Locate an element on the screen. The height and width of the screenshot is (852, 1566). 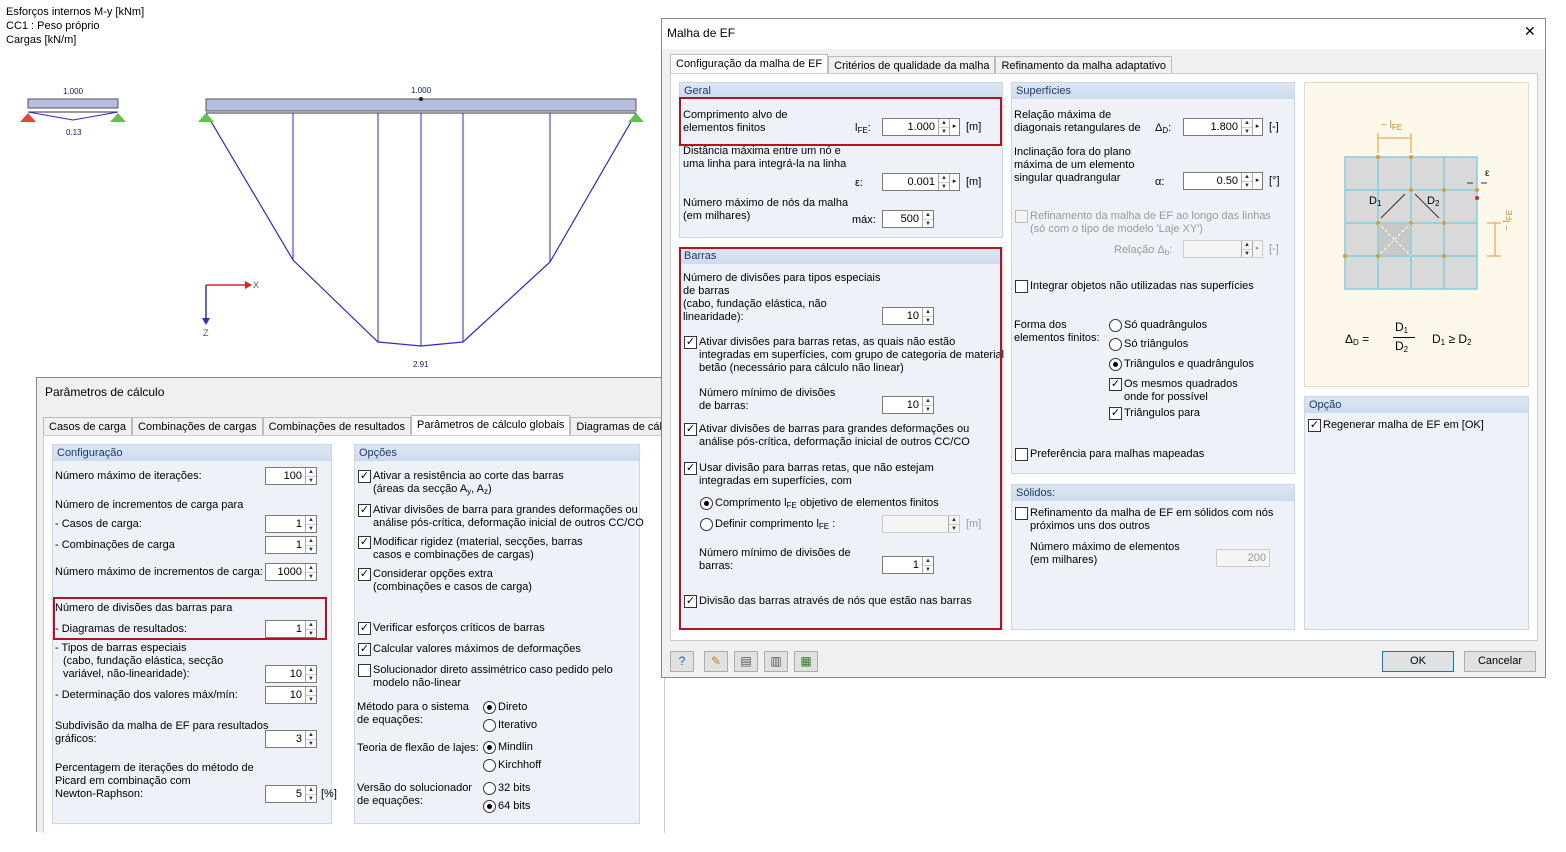
default-values-icon: ▦ is located at coordinates (806, 661).